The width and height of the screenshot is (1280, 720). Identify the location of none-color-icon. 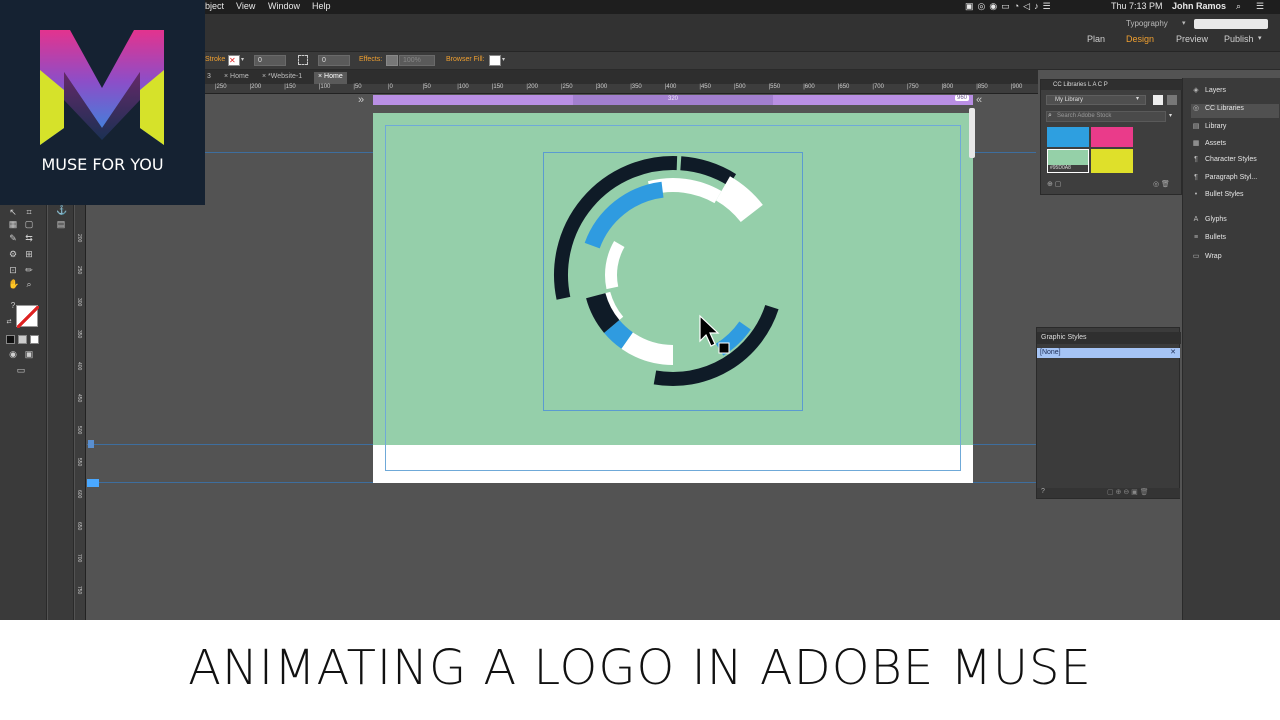
(34, 339).